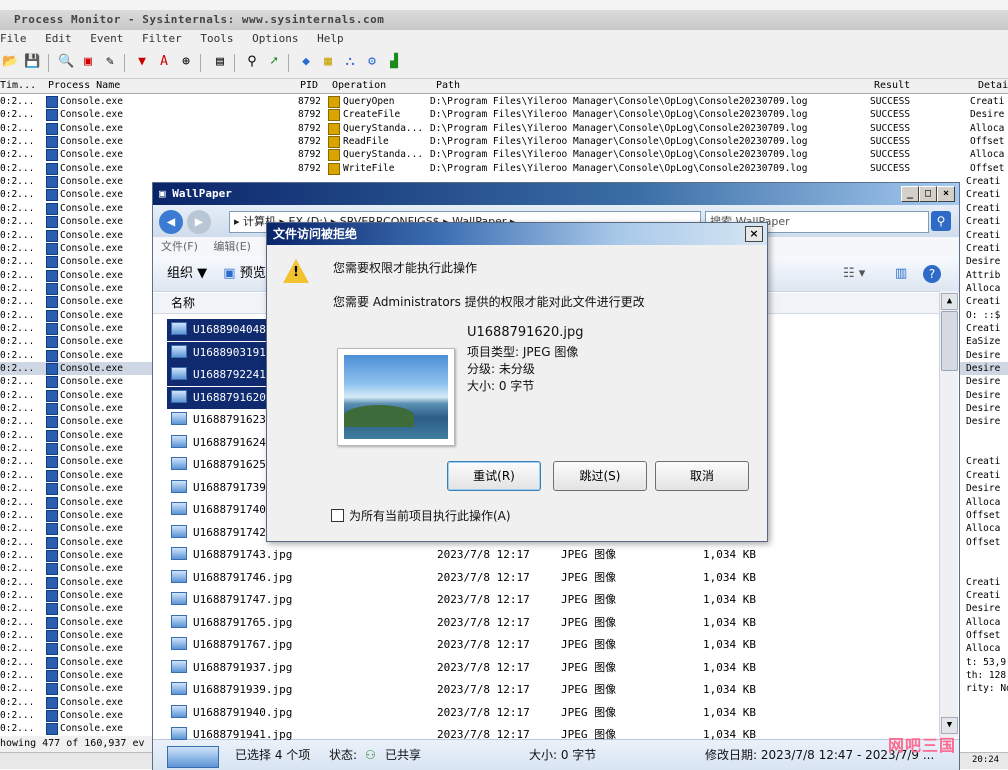 The image size is (1008, 770). What do you see at coordinates (993, 86) in the screenshot?
I see `col-detail: Detai` at bounding box center [993, 86].